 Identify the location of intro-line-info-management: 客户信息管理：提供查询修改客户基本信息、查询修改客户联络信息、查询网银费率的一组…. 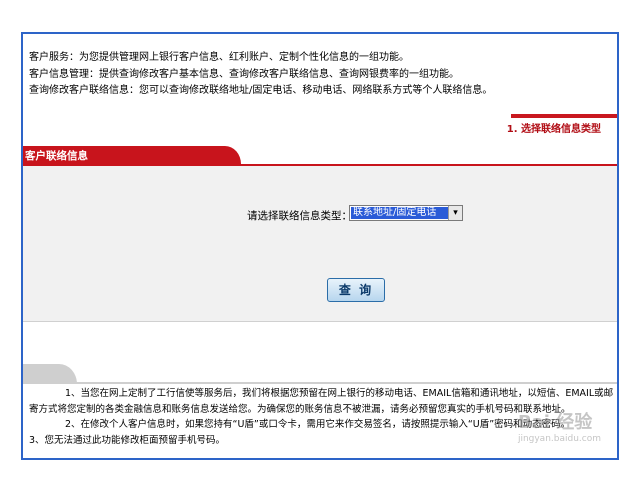
(244, 74).